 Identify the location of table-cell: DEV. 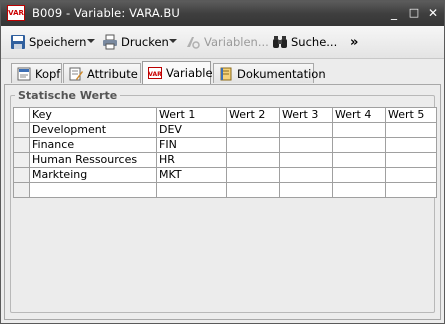
(191, 130).